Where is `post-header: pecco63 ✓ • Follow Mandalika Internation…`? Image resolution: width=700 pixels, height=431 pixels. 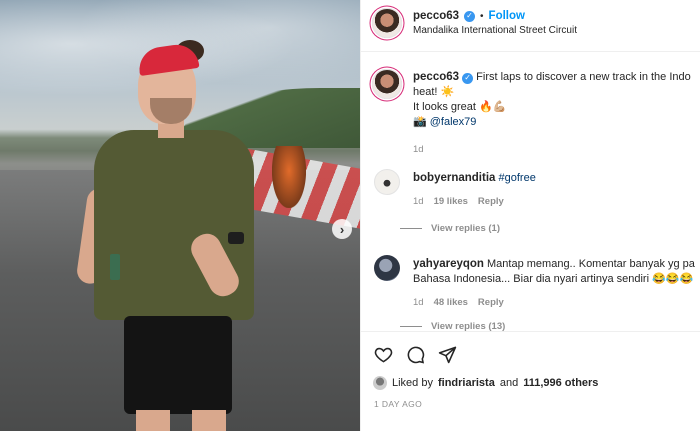 post-header: pecco63 ✓ • Follow Mandalika Internation… is located at coordinates (530, 26).